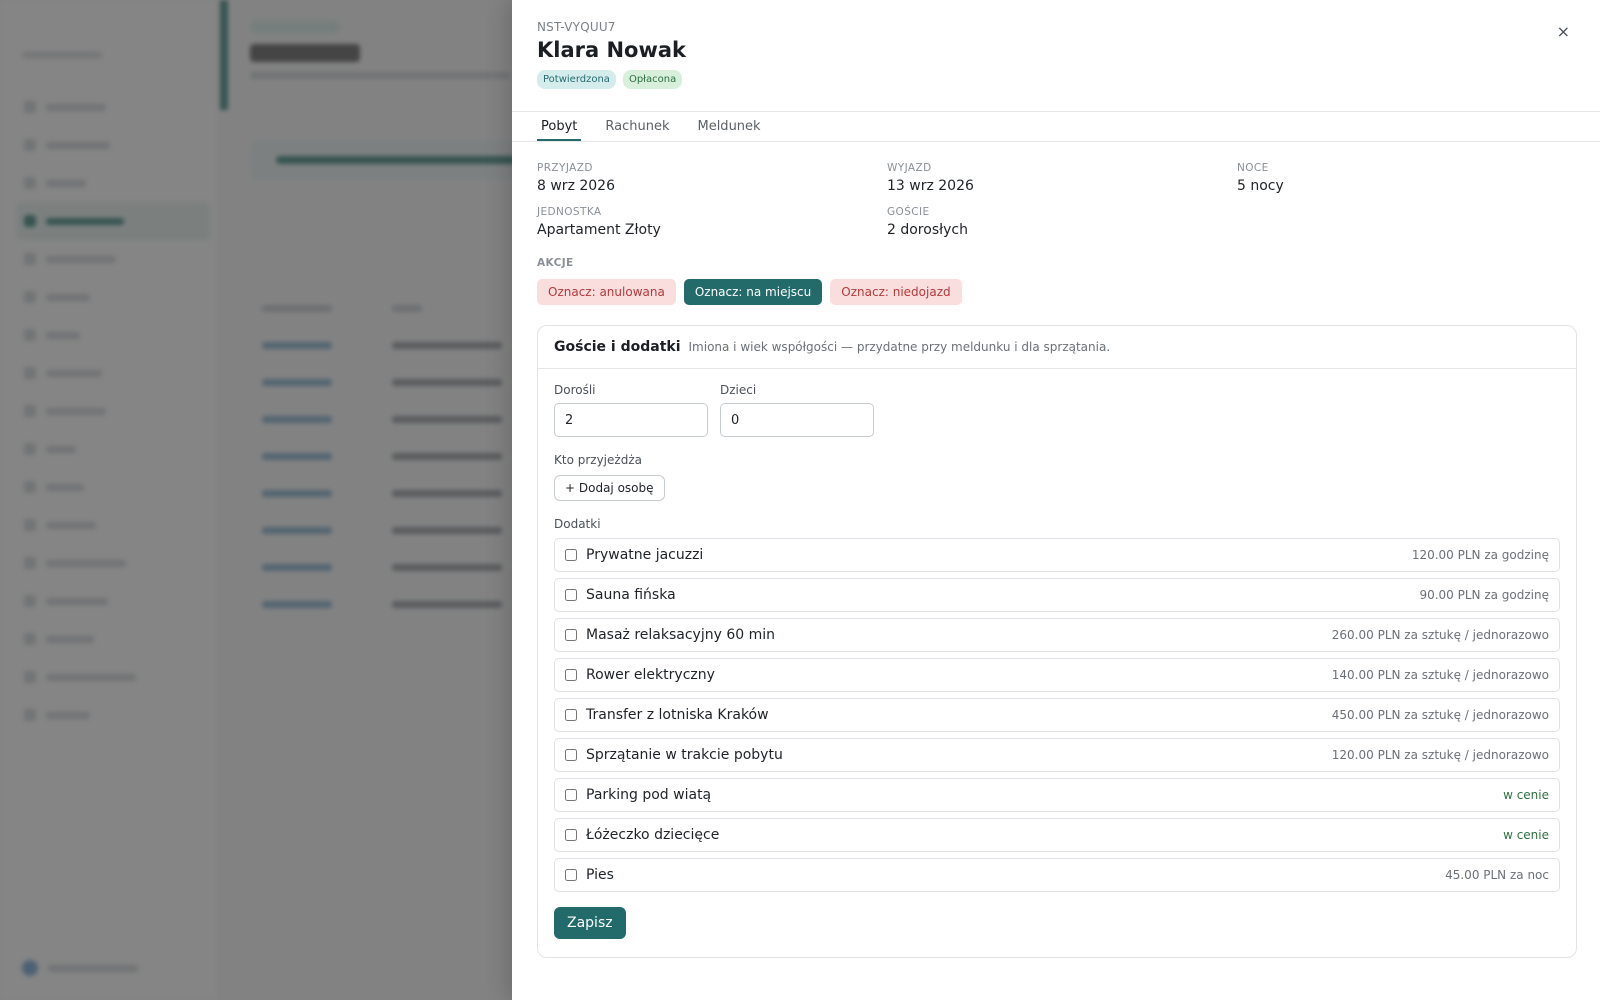 This screenshot has width=1600, height=1000. I want to click on adults-input, so click(631, 420).